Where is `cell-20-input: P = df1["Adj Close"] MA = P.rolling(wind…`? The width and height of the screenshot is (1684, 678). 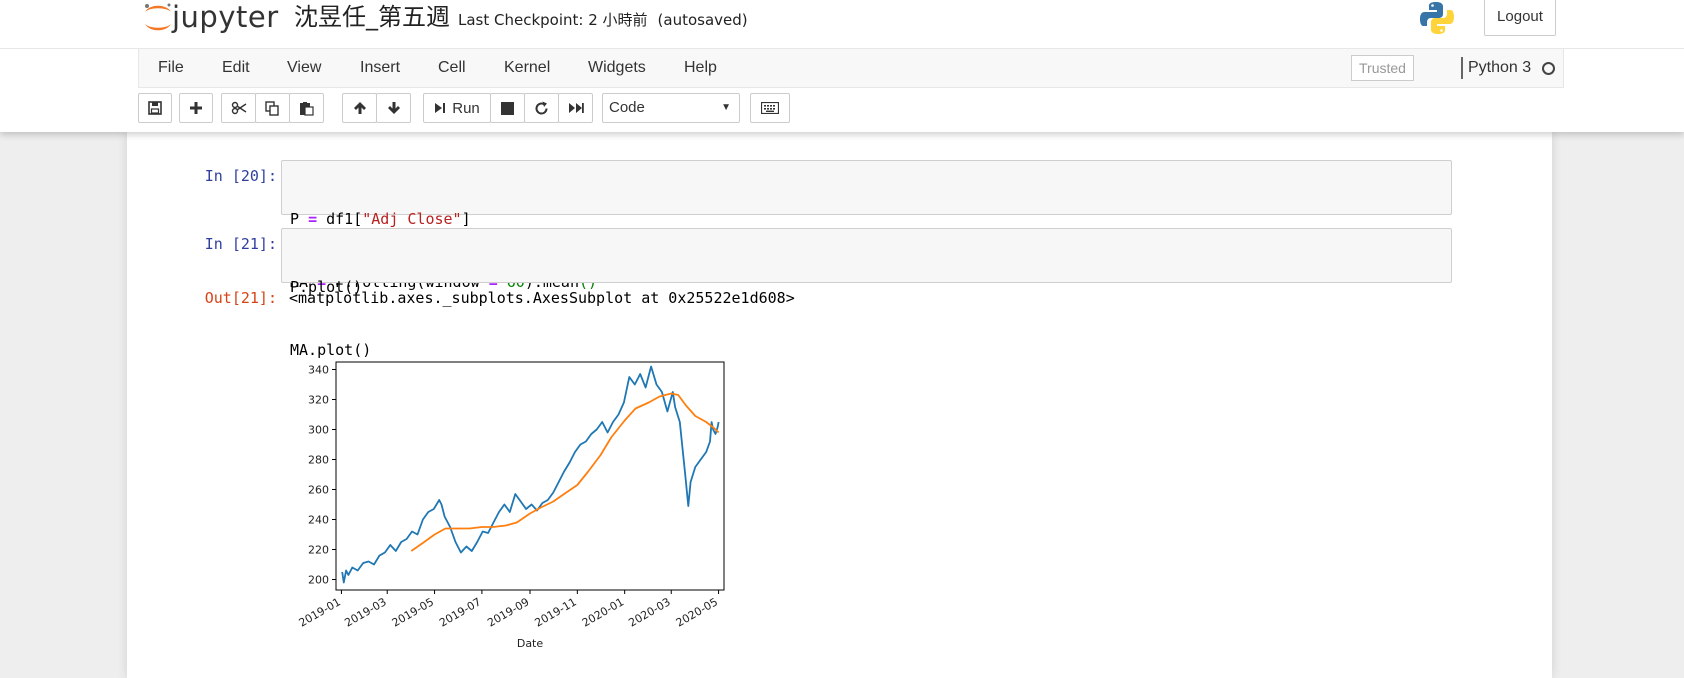
cell-20-input: P = df1["Adj Close"] MA = P.rolling(wind… is located at coordinates (866, 225).